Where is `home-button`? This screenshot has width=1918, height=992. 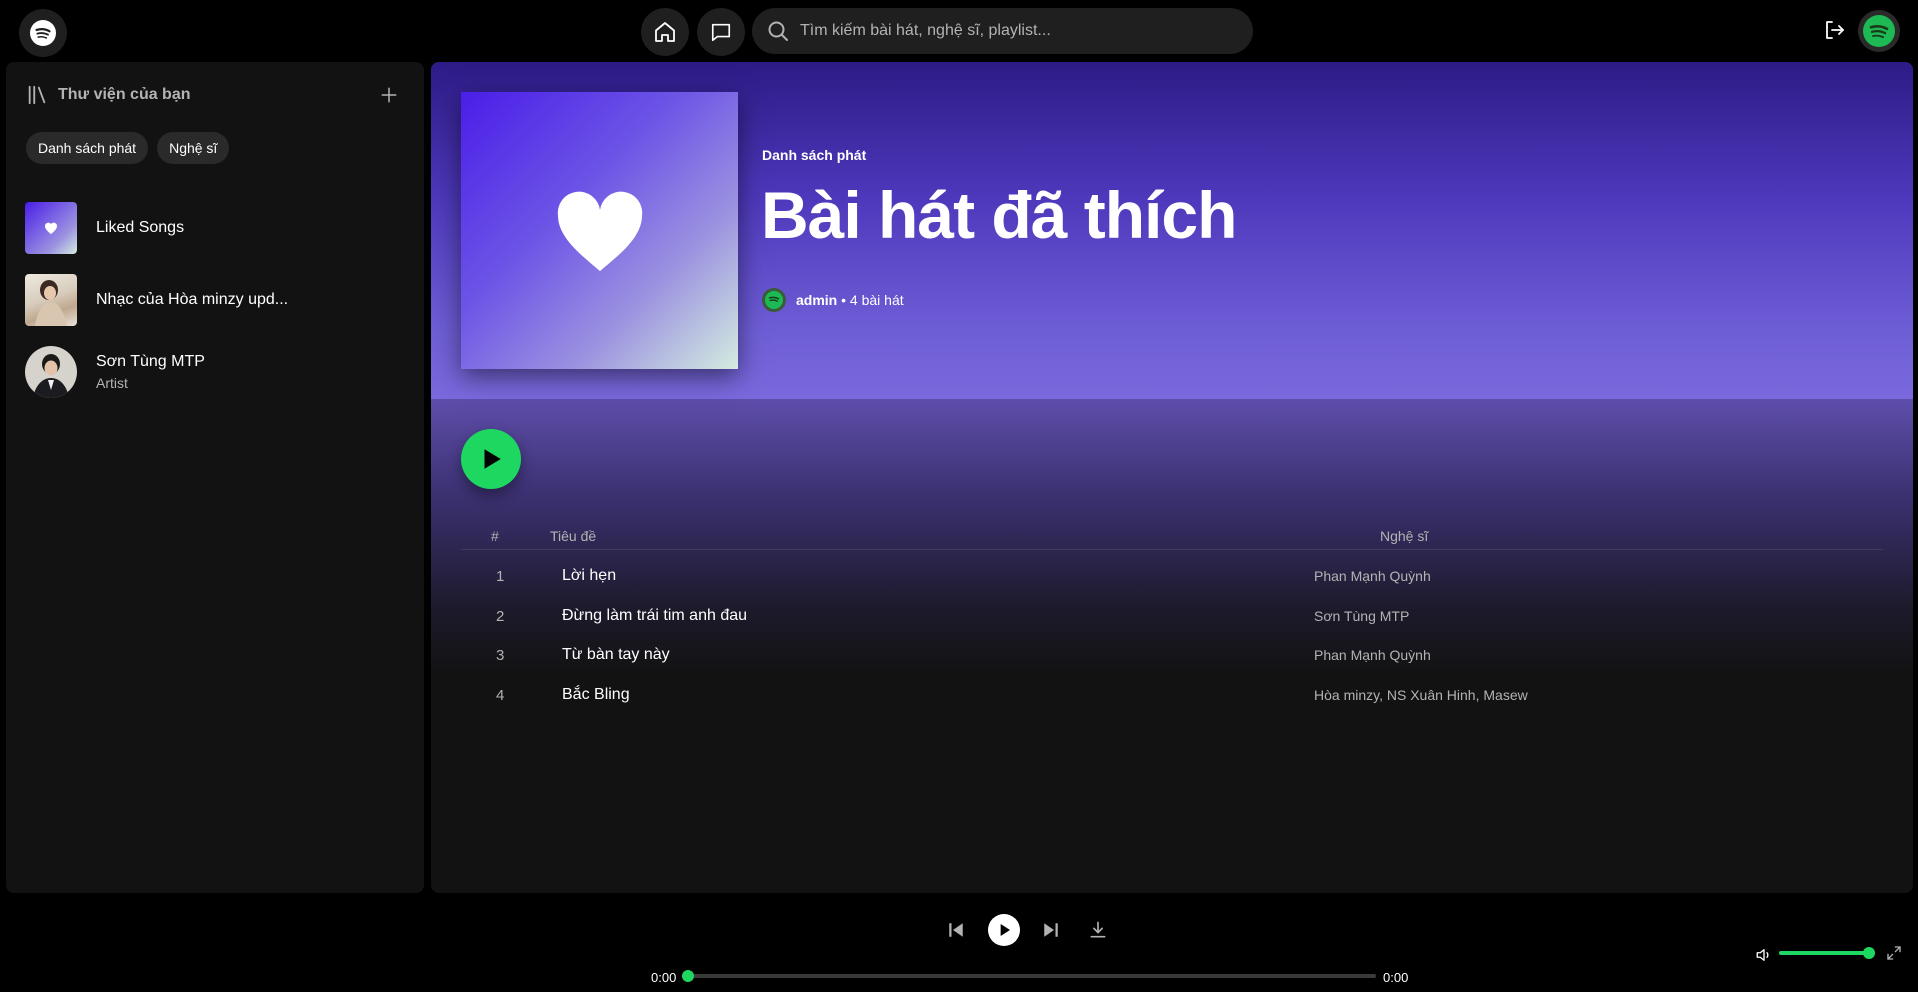
home-button is located at coordinates (665, 32).